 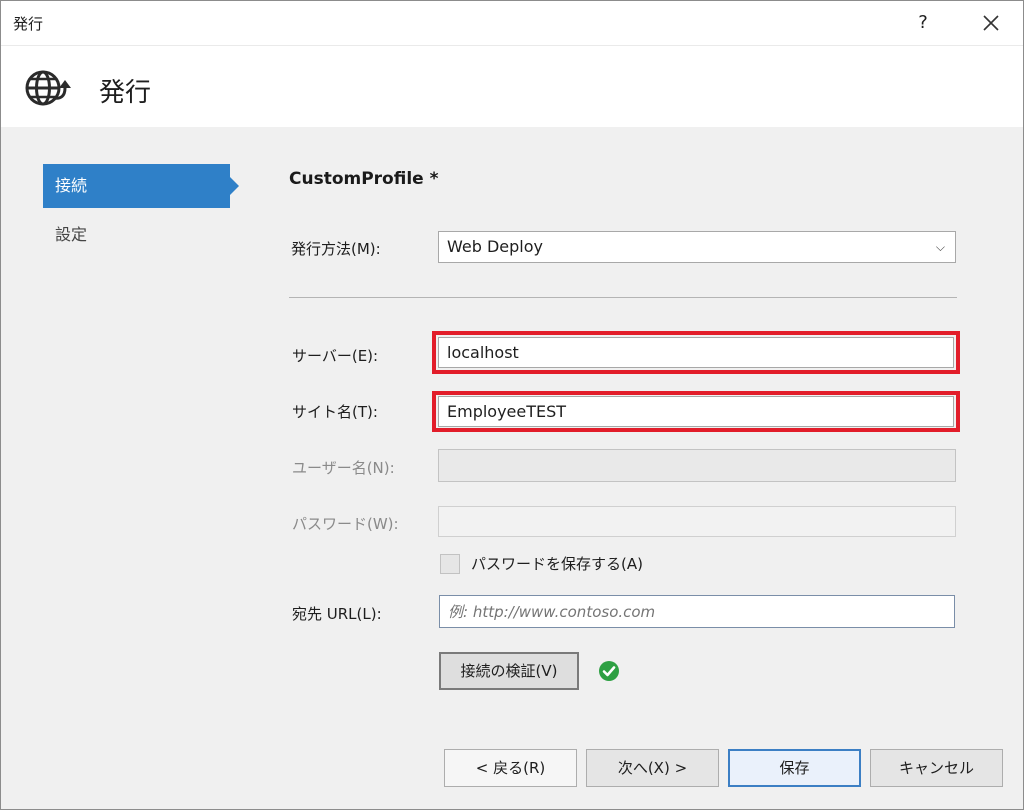 I want to click on dialog-heading: 発行, so click(x=125, y=93).